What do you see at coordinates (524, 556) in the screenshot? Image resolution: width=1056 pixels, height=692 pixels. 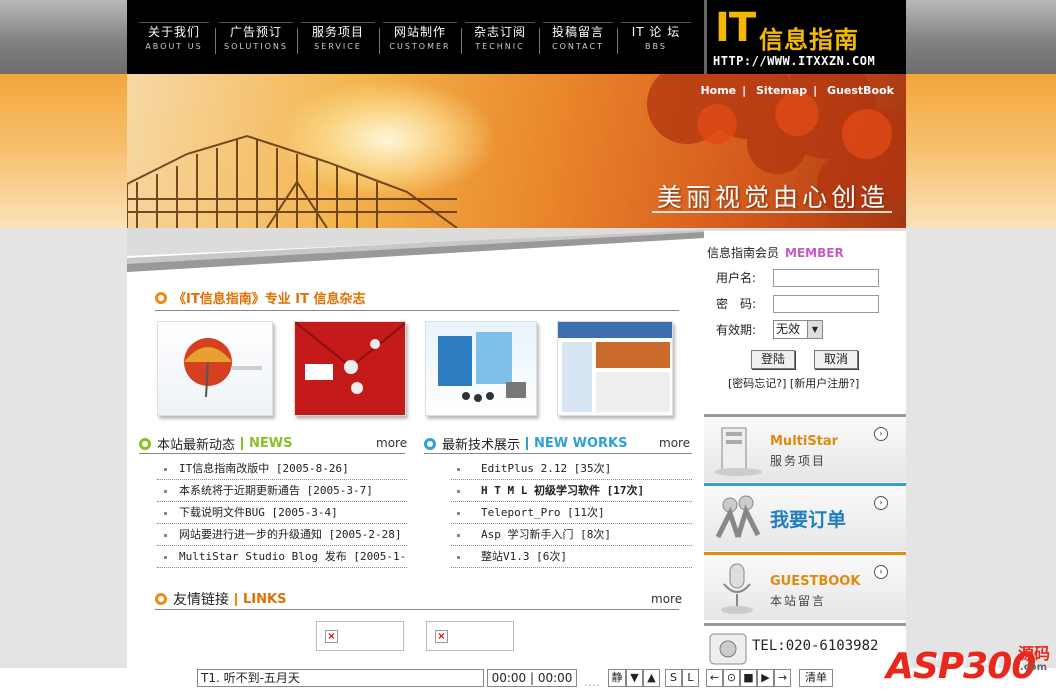 I see `works-item-text: 整站V1.3 [6次]` at bounding box center [524, 556].